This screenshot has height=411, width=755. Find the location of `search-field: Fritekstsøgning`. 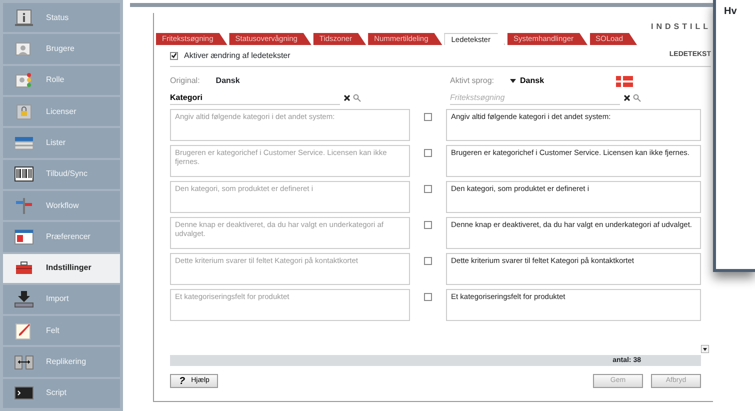

search-field: Fritekstsøgning is located at coordinates (535, 98).